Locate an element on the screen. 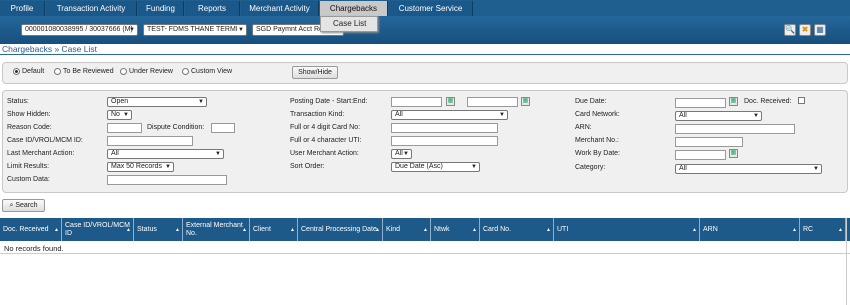 The image size is (850, 305). account-select: 000001080038995 / 30037666 (M) ▼ is located at coordinates (79, 30).